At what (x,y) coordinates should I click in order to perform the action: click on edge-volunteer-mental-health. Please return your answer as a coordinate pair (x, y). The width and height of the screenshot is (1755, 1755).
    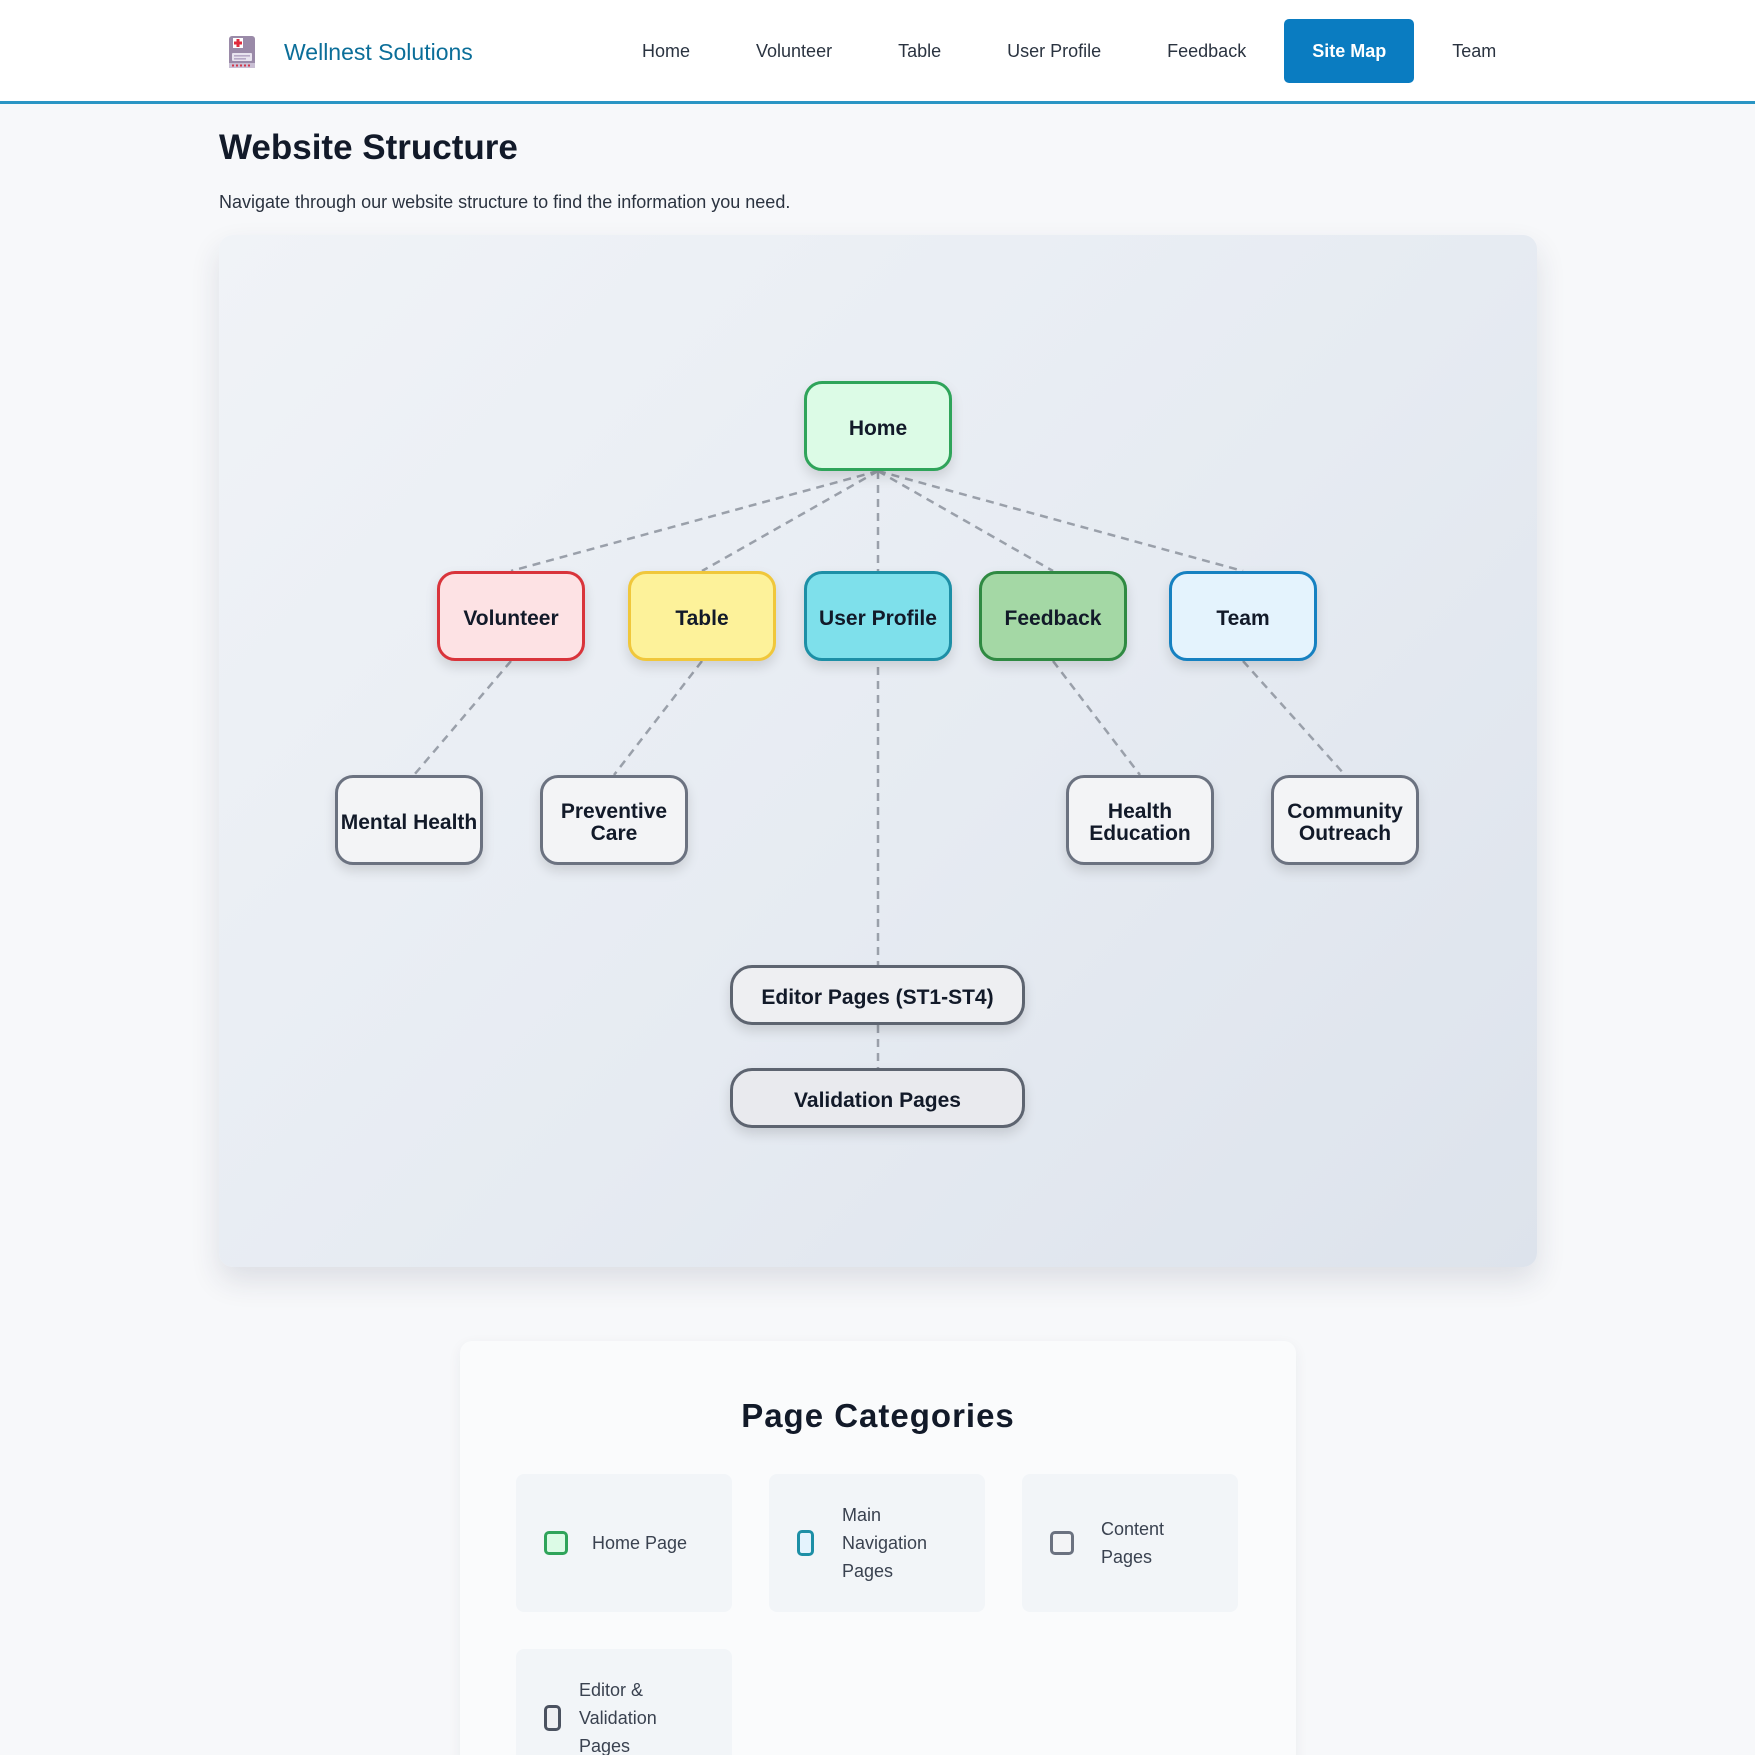
    Looking at the image, I should click on (462, 718).